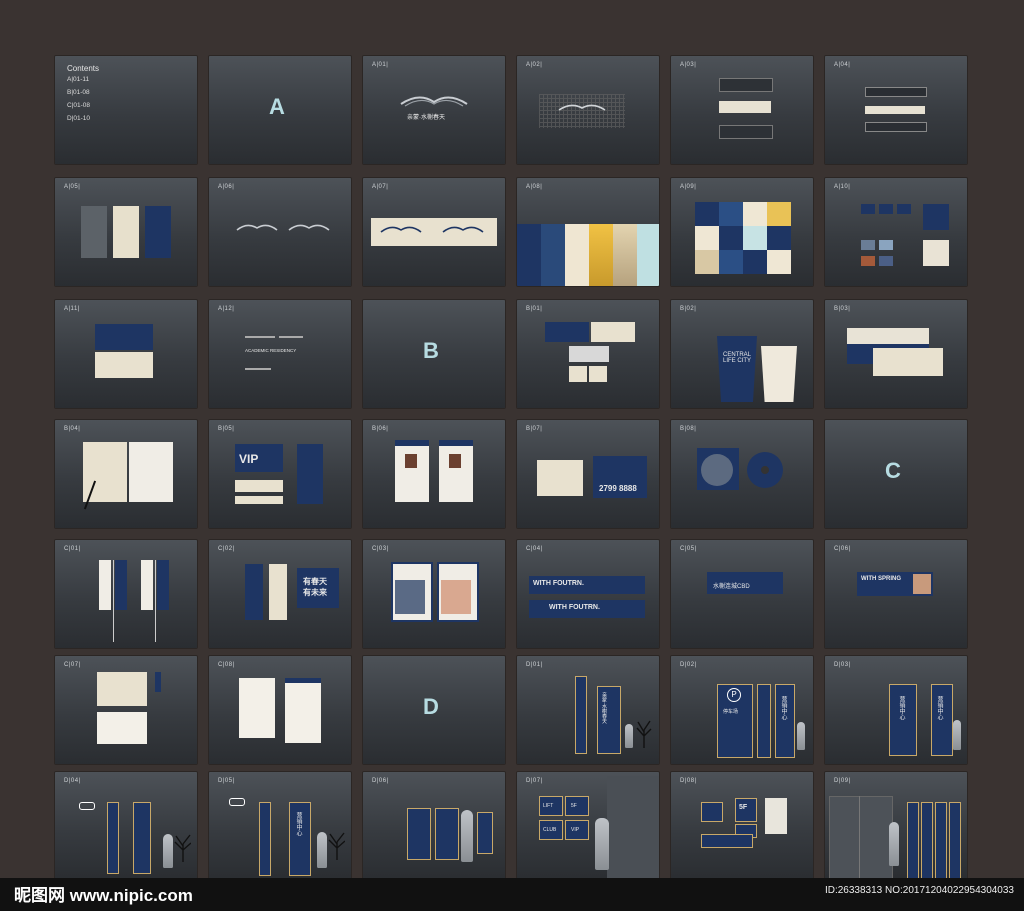 Image resolution: width=1024 pixels, height=911 pixels. I want to click on tile-a05: A|05|, so click(126, 232).